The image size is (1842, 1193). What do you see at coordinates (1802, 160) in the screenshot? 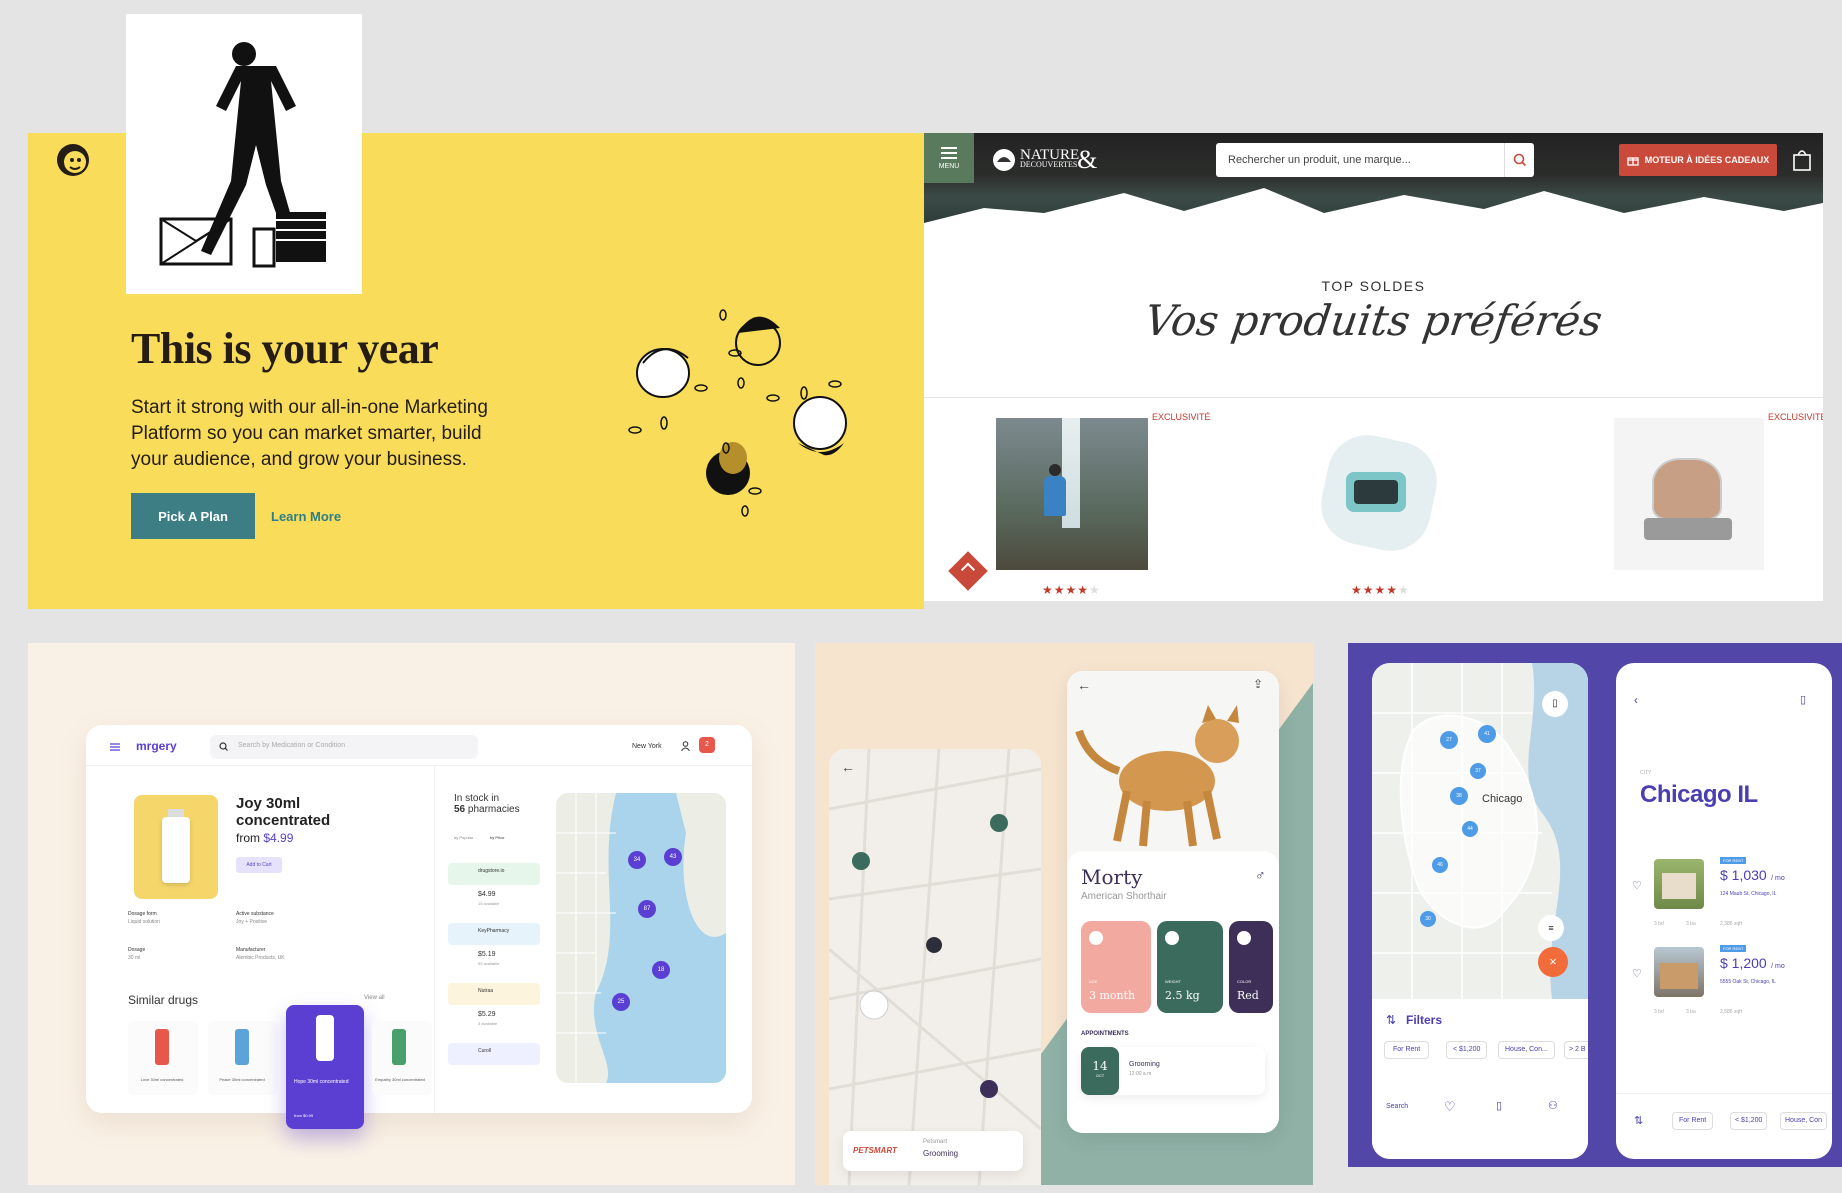
I see `cart-icon` at bounding box center [1802, 160].